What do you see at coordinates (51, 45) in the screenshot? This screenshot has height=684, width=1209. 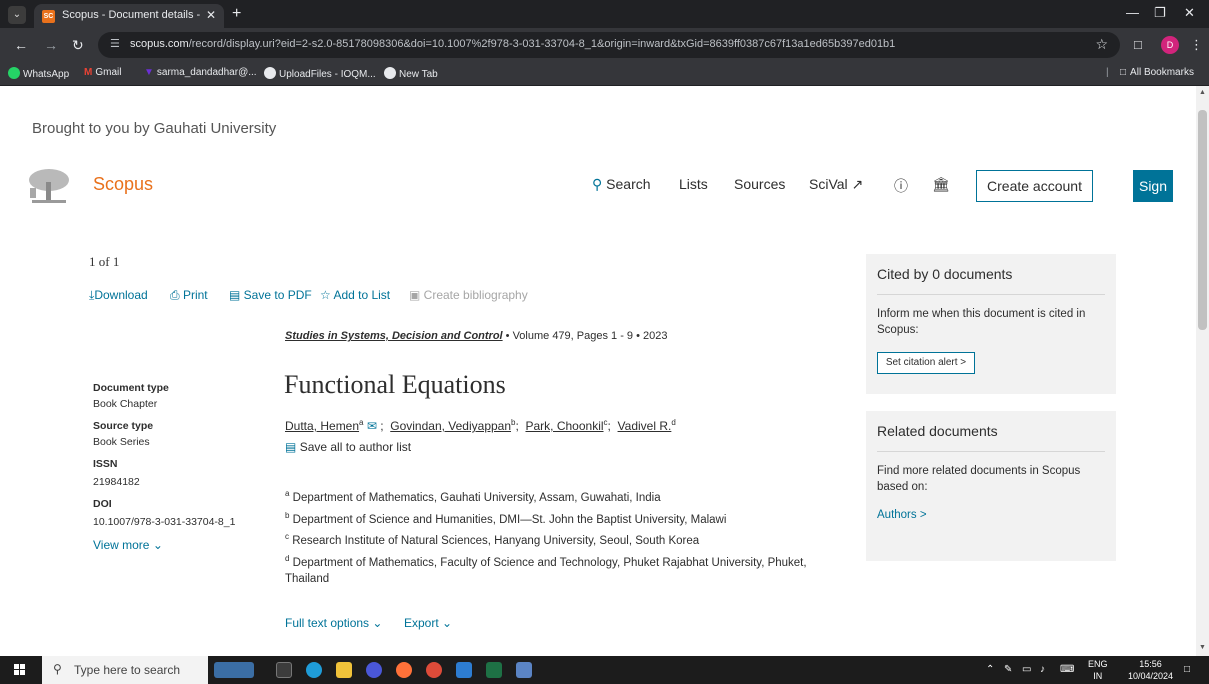 I see `forward-arrow-icon: →` at bounding box center [51, 45].